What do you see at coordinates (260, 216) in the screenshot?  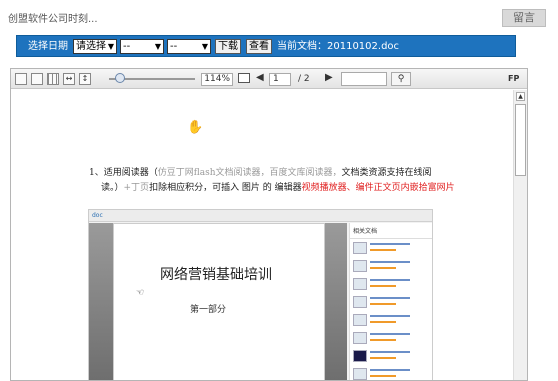 I see `embedded-toolbar: doc` at bounding box center [260, 216].